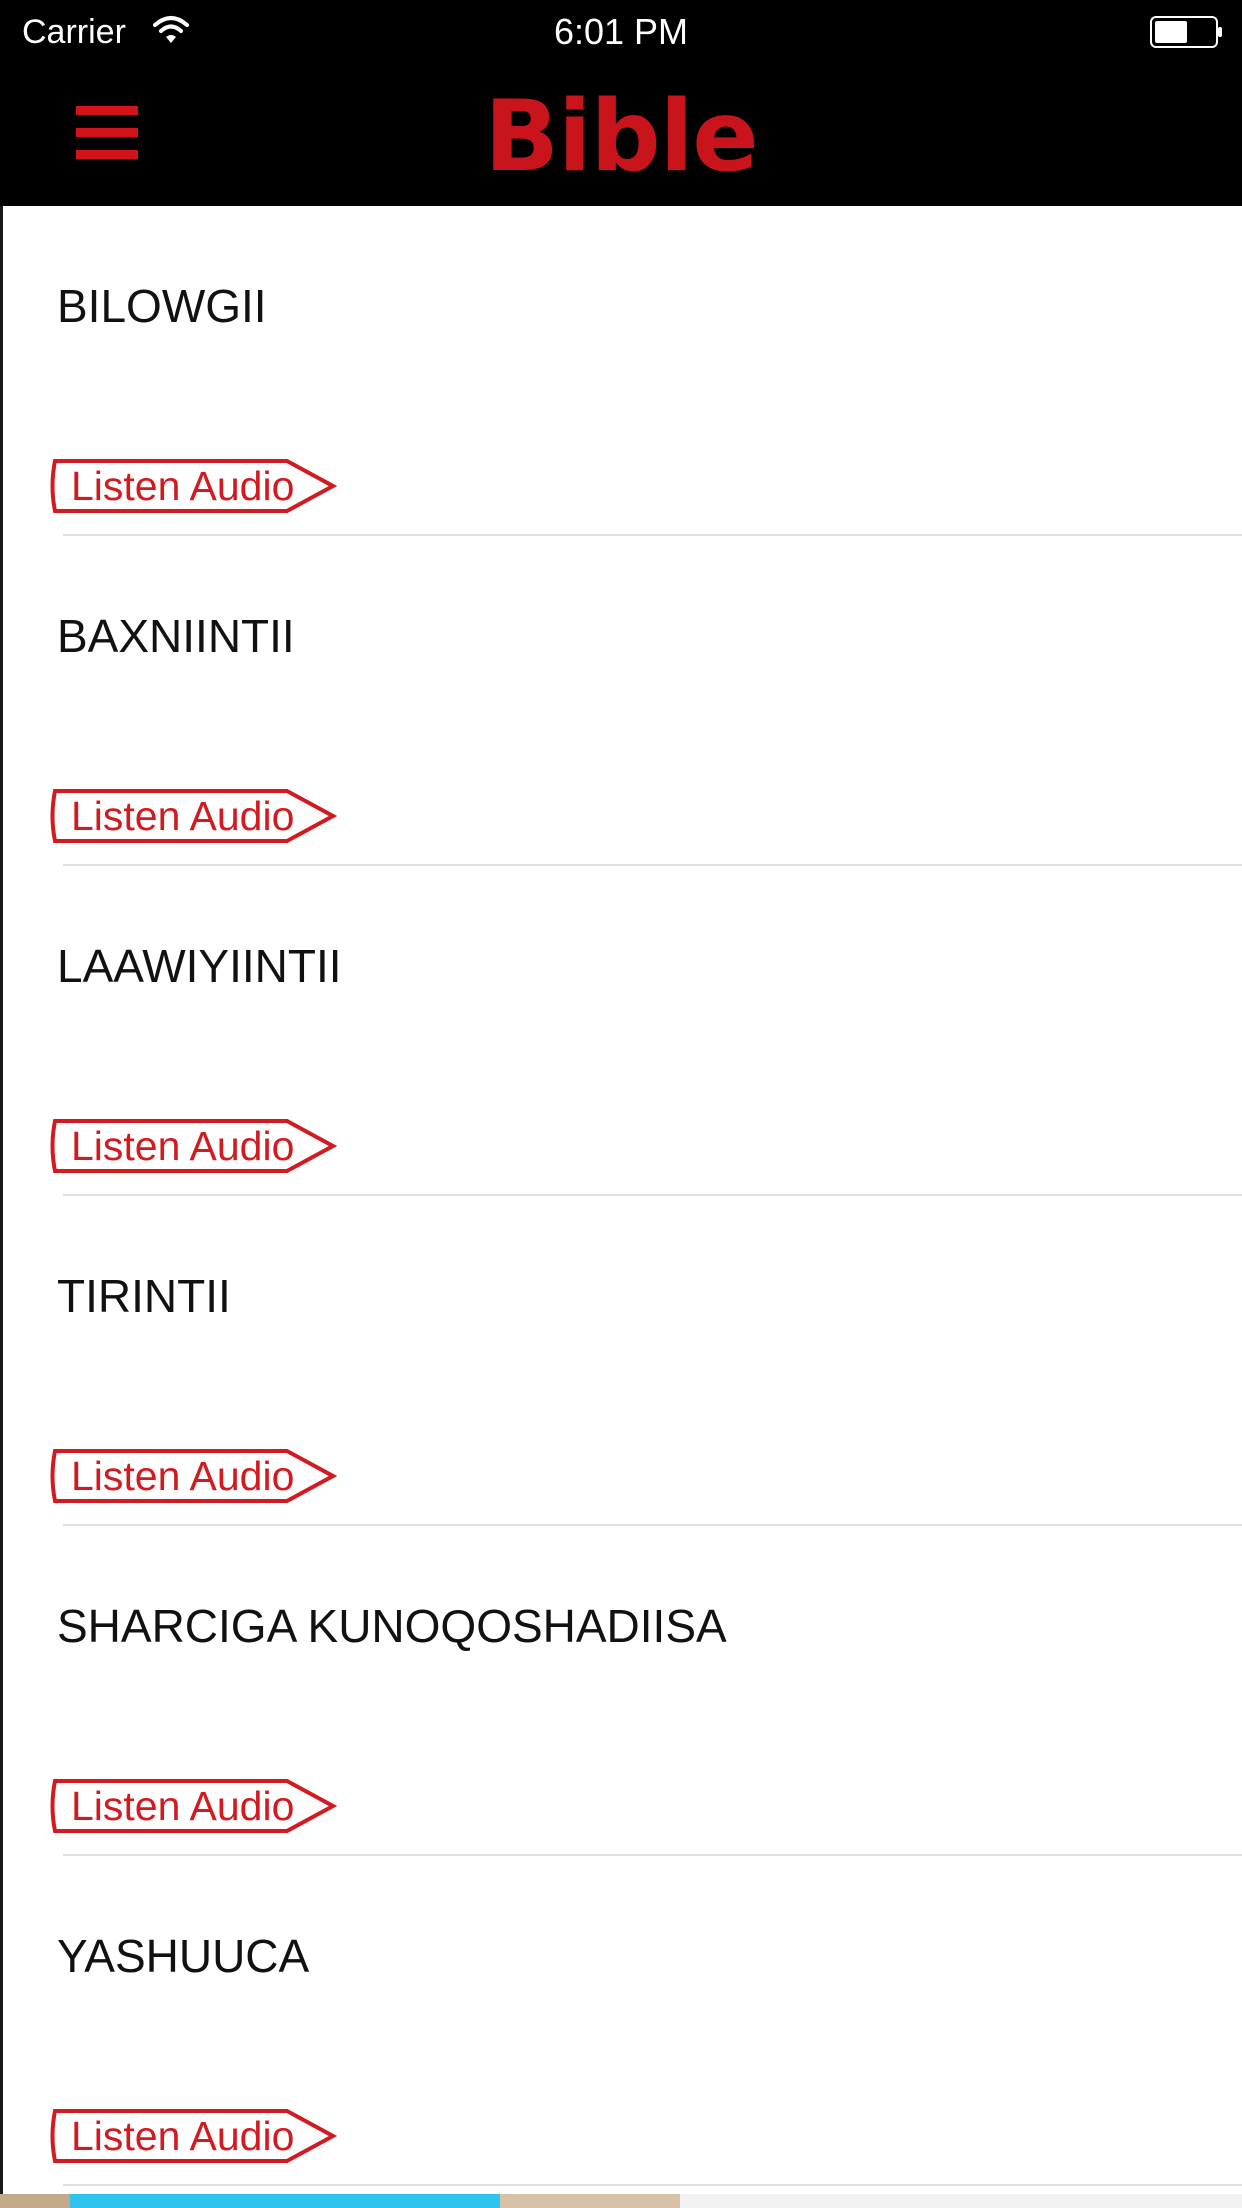 The width and height of the screenshot is (1242, 2208). What do you see at coordinates (622, 1691) in the screenshot?
I see `book-row-sharciga-kunoqoshadiisa: SHARCIGA KUNOQOSHADIISA Listen Audio` at bounding box center [622, 1691].